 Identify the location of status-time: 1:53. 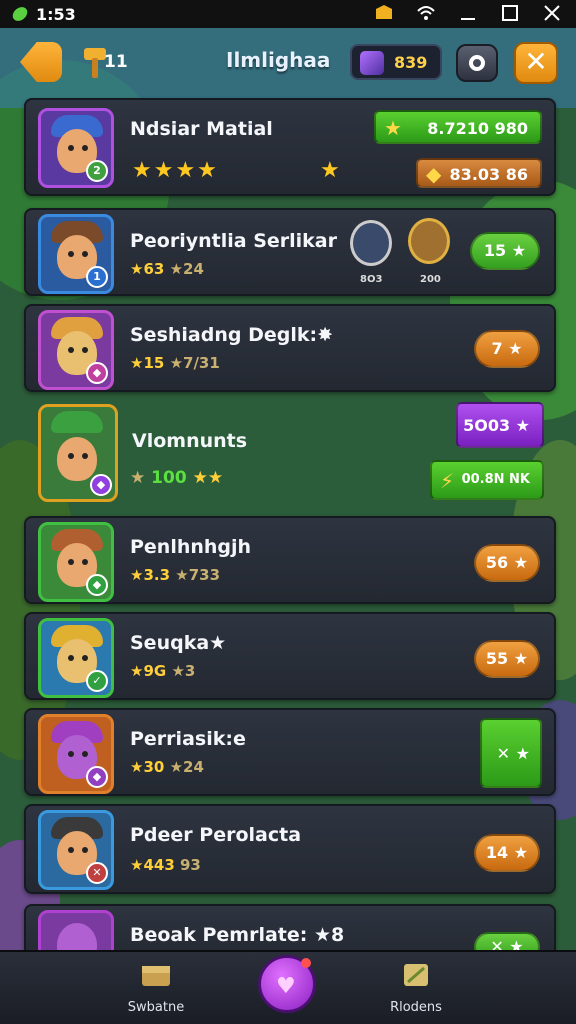
(56, 14).